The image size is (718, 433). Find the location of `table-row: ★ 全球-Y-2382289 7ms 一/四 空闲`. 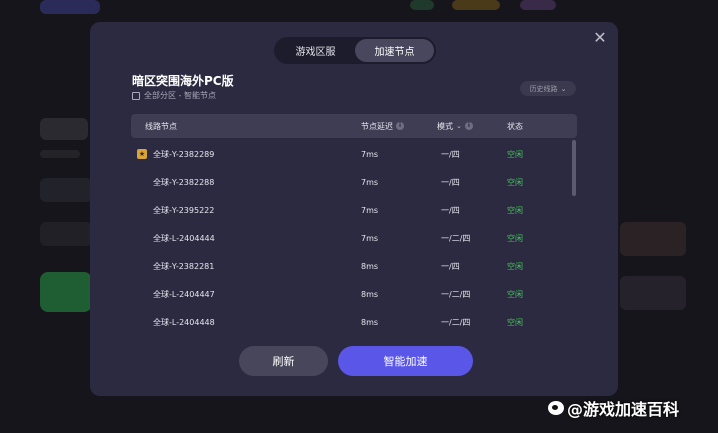

table-row: ★ 全球-Y-2382289 7ms 一/四 空闲 is located at coordinates (351, 154).